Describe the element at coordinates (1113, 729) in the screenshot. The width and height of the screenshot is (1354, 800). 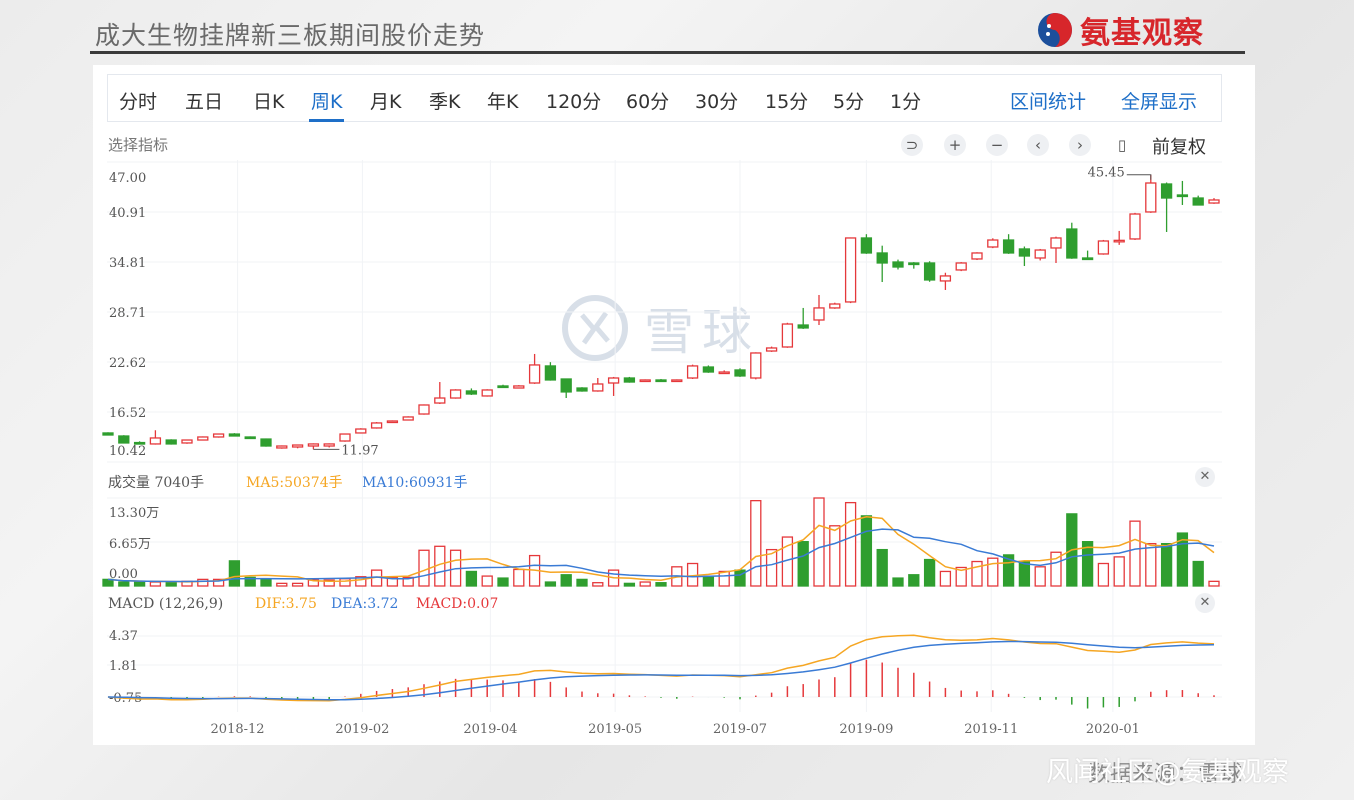
I see `x-tick-label: 2020-01` at that location.